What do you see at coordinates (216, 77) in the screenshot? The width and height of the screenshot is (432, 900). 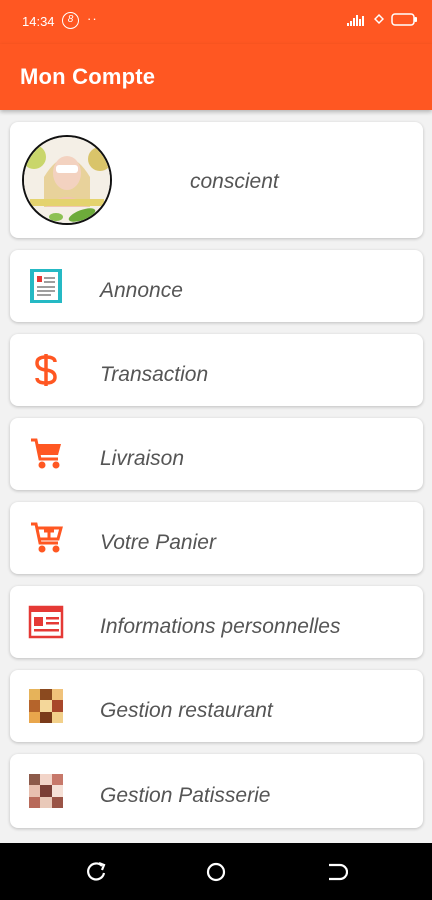 I see `app-bar: Mon Compte` at bounding box center [216, 77].